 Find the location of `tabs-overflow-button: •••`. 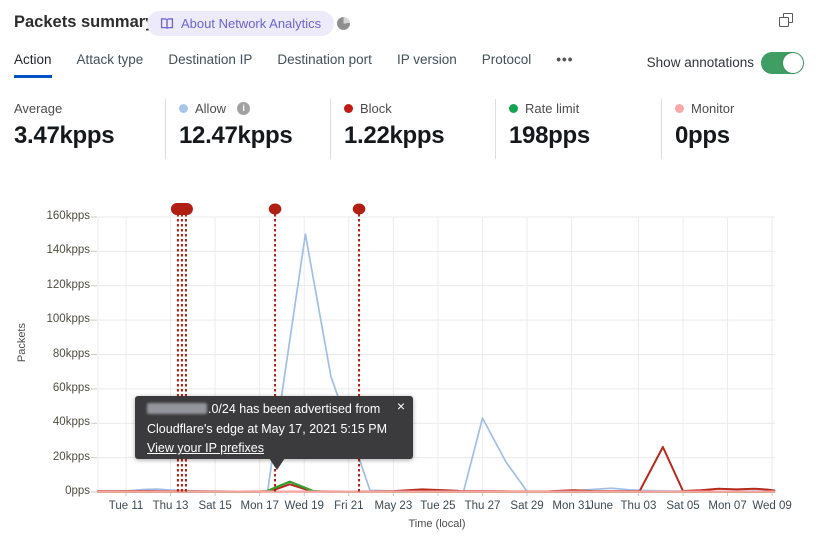

tabs-overflow-button: ••• is located at coordinates (564, 63).